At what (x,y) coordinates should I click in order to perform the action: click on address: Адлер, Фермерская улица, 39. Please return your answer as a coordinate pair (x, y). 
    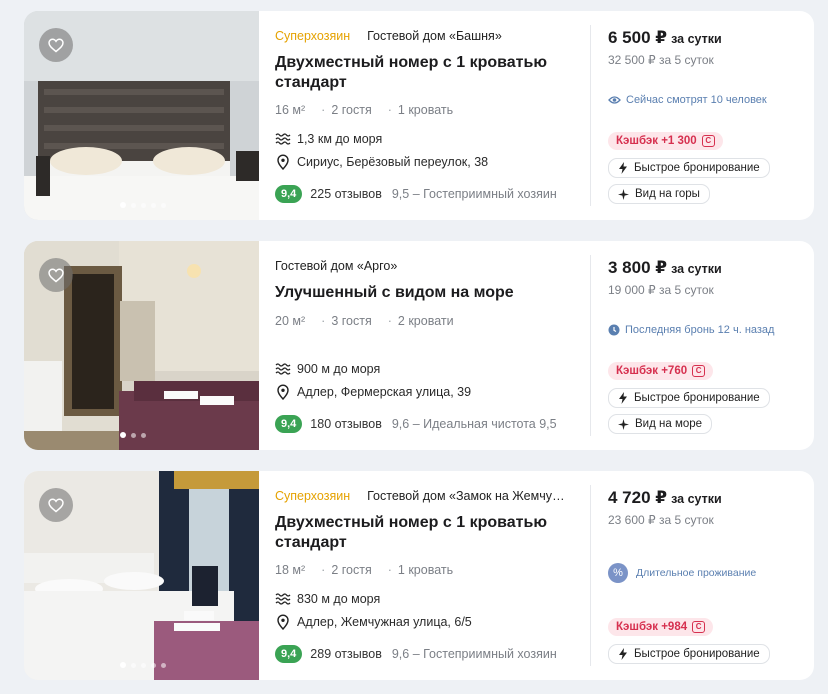
    Looking at the image, I should click on (384, 392).